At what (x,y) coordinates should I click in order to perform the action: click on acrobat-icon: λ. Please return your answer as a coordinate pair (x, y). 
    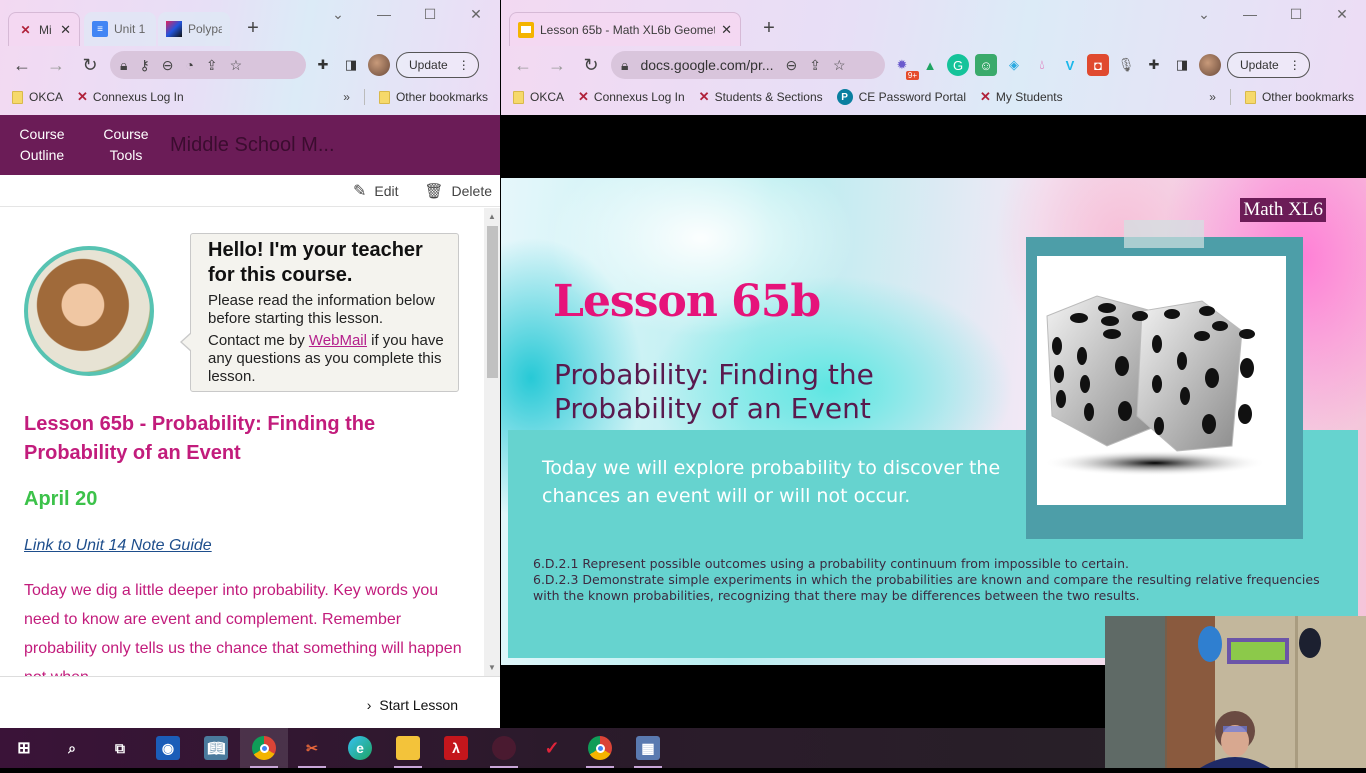
    Looking at the image, I should click on (456, 748).